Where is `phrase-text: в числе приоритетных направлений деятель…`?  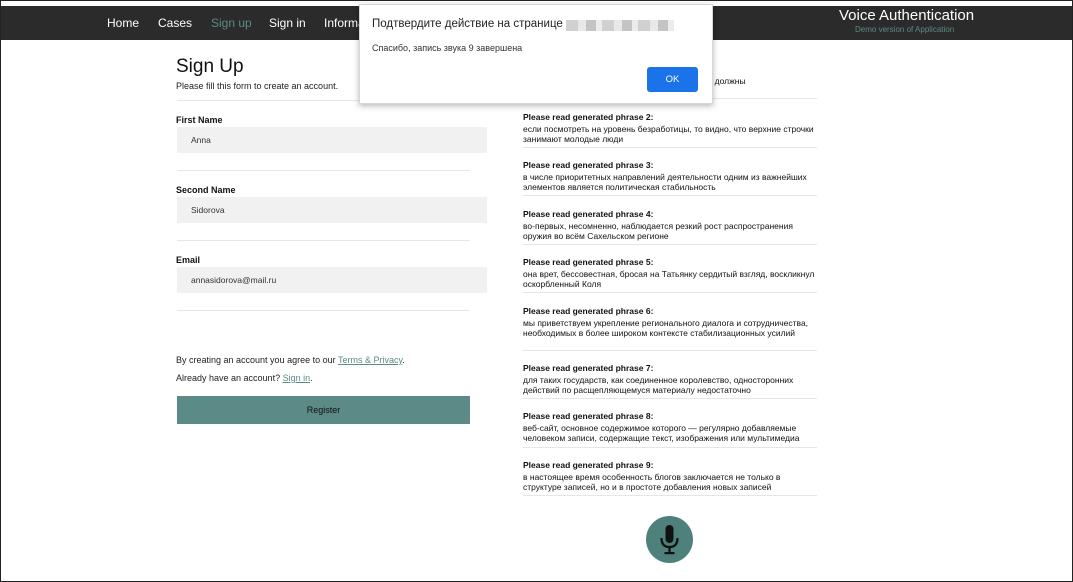 phrase-text: в числе приоритетных направлений деятель… is located at coordinates (665, 182).